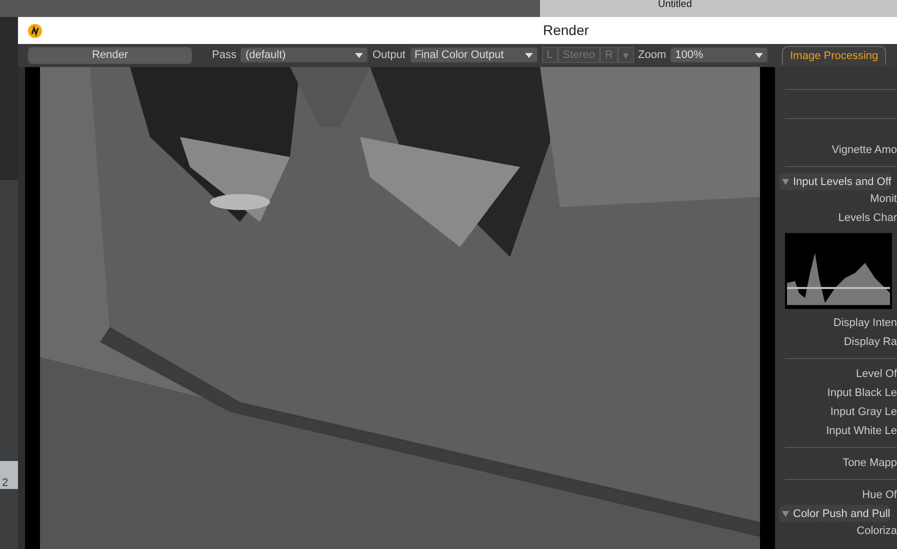  Describe the element at coordinates (876, 531) in the screenshot. I see `setting-label: Coloriza` at that location.